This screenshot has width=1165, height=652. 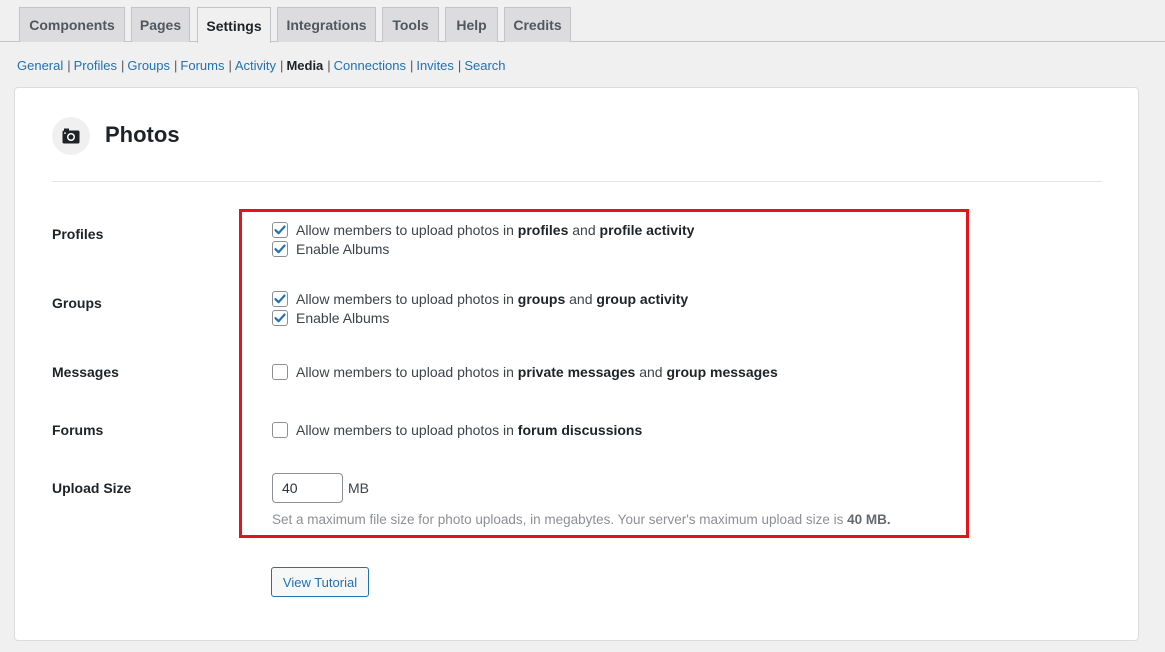 I want to click on checkbox-groups-upload, so click(x=280, y=299).